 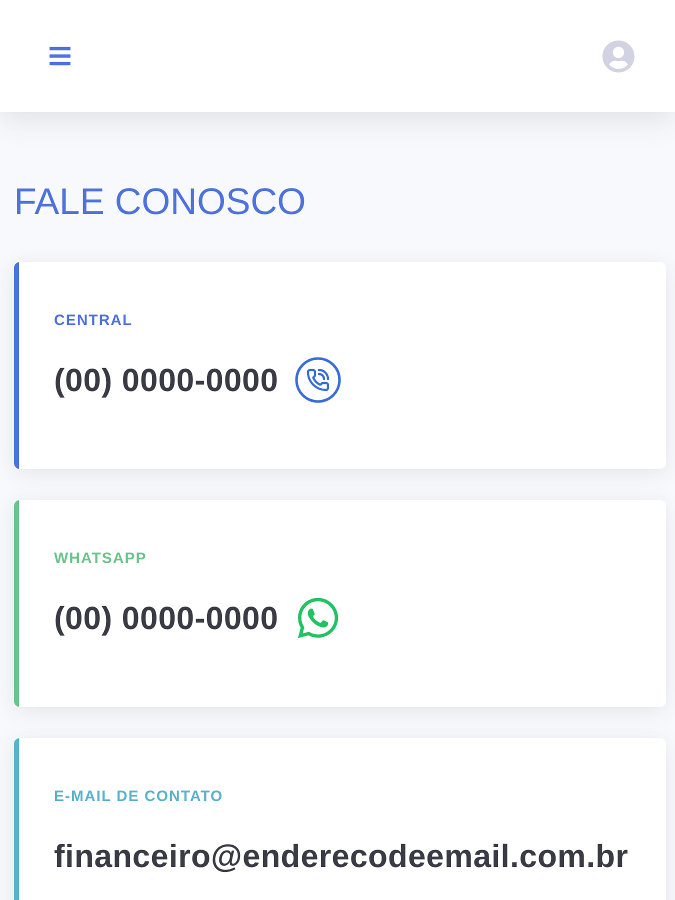 I want to click on contact-value: financeiro@enderecodeemail.com.br, so click(x=341, y=856).